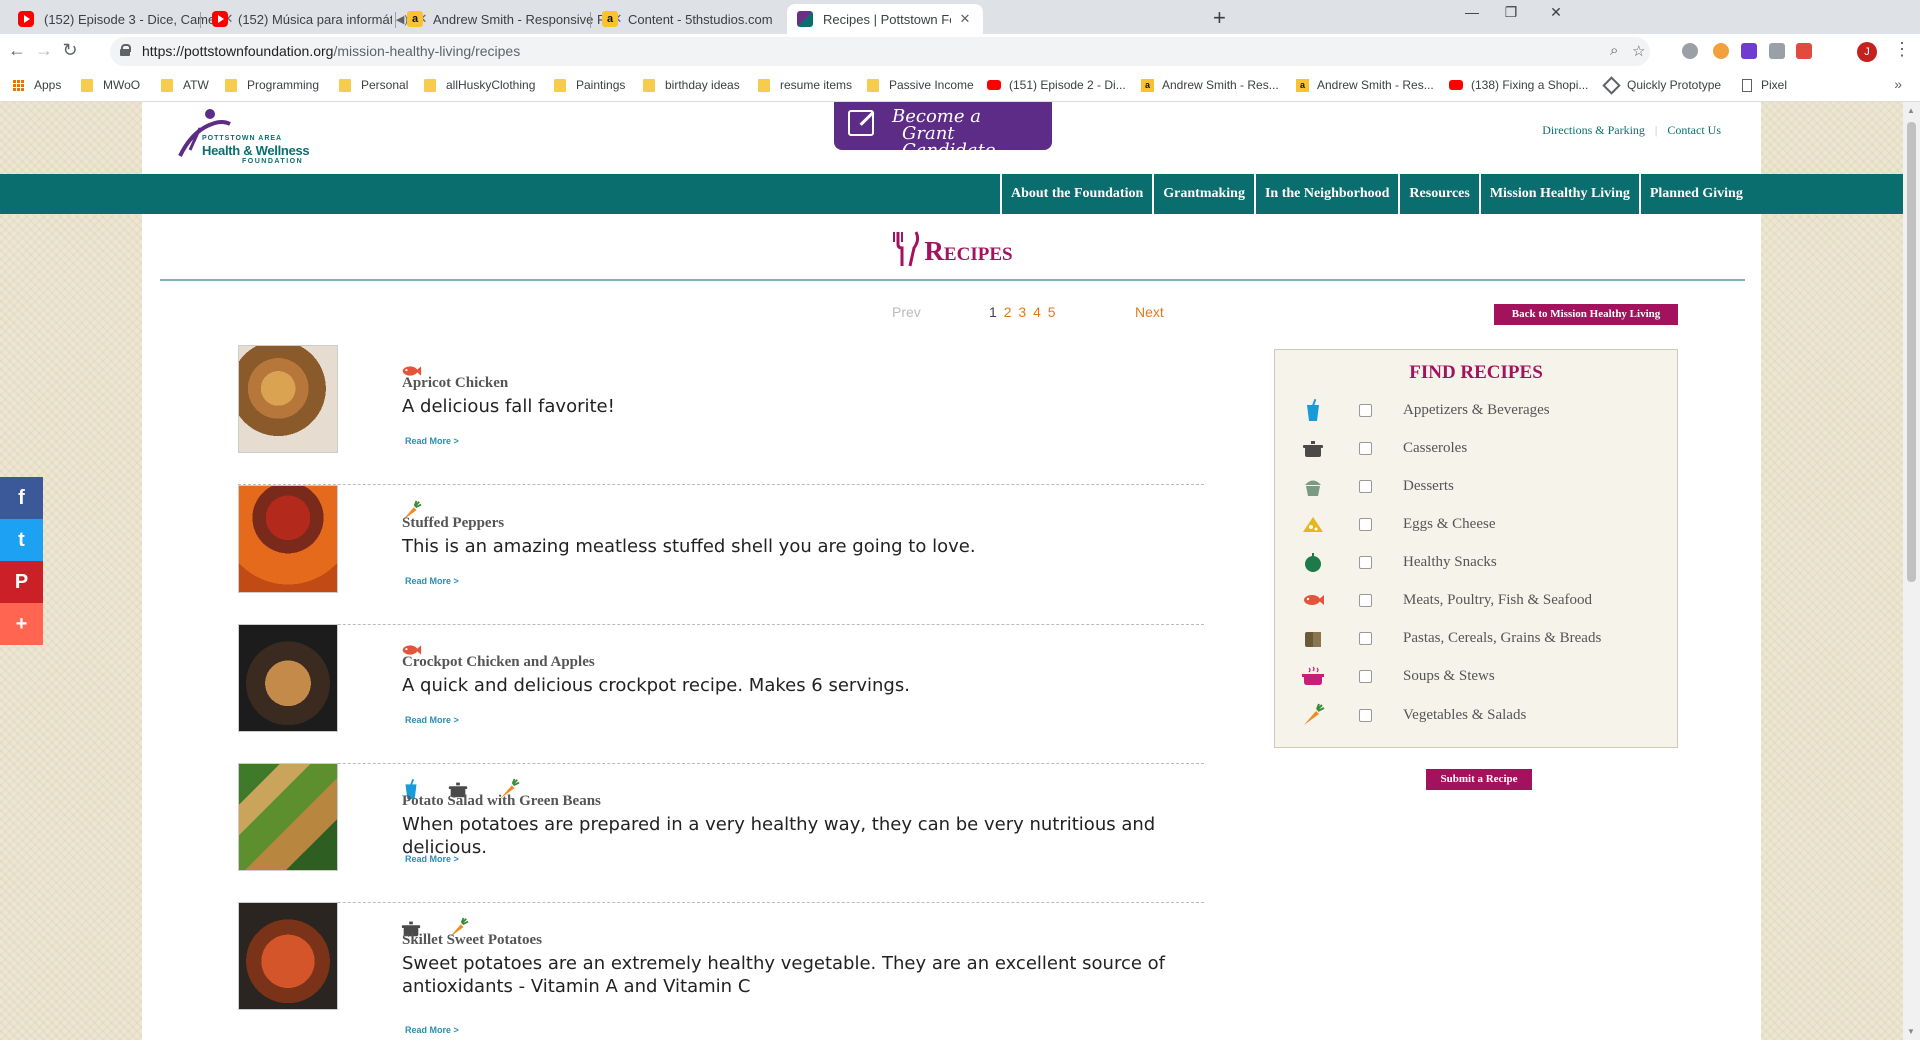  What do you see at coordinates (17, 50) in the screenshot?
I see `back-arrow-icon: ←` at bounding box center [17, 50].